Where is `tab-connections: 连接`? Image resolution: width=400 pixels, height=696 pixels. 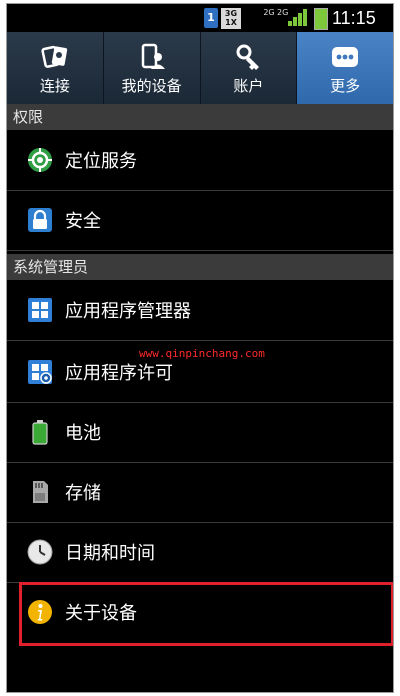
tab-connections: 连接 is located at coordinates (55, 68).